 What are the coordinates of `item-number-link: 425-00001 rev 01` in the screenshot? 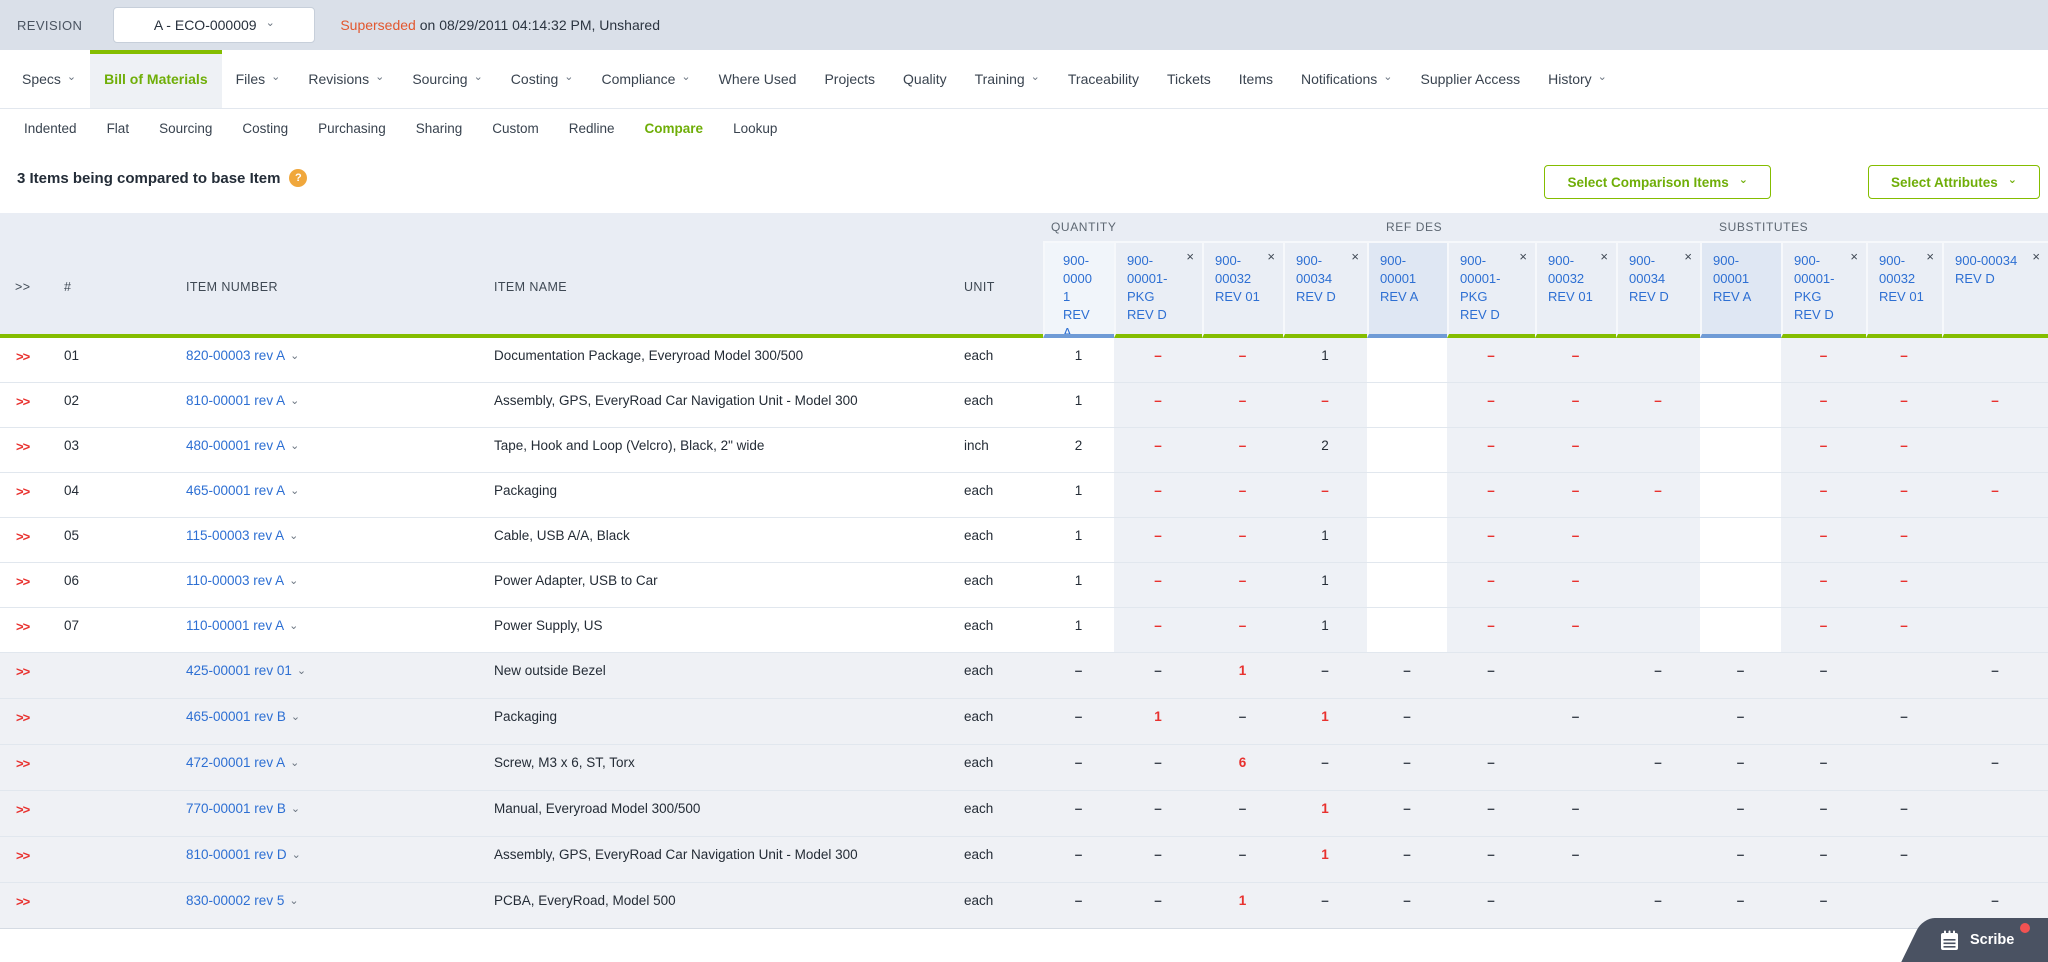 It's located at (239, 670).